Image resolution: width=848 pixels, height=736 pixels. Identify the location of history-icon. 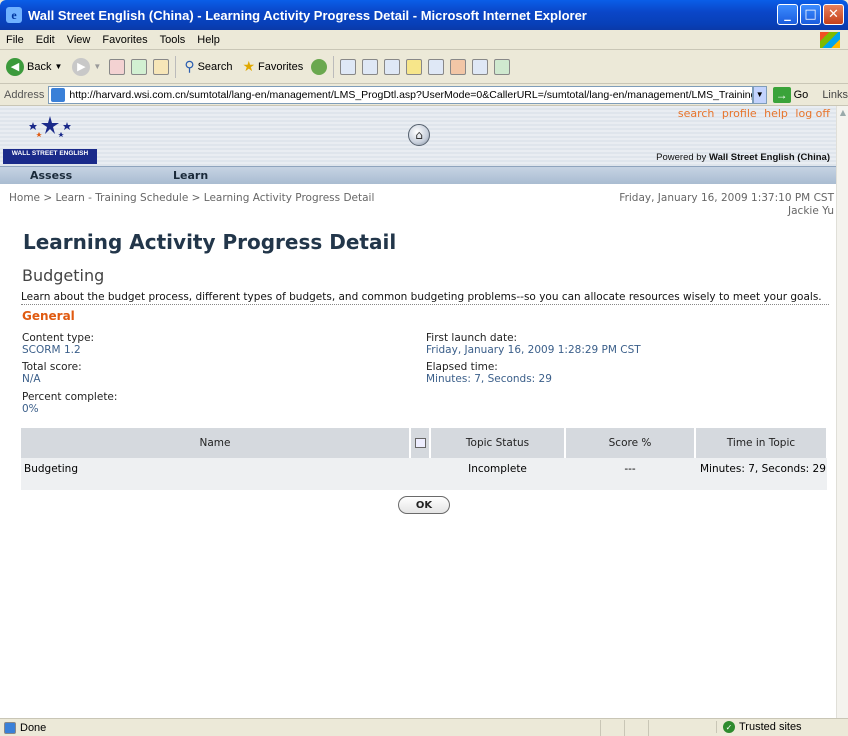
(319, 66).